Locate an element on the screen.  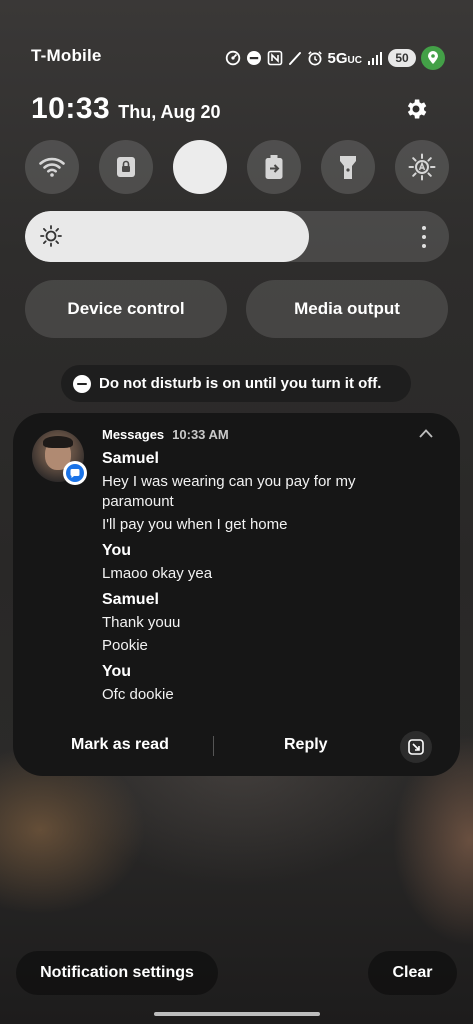
chat-bubble-icon is located at coordinates (75, 473).